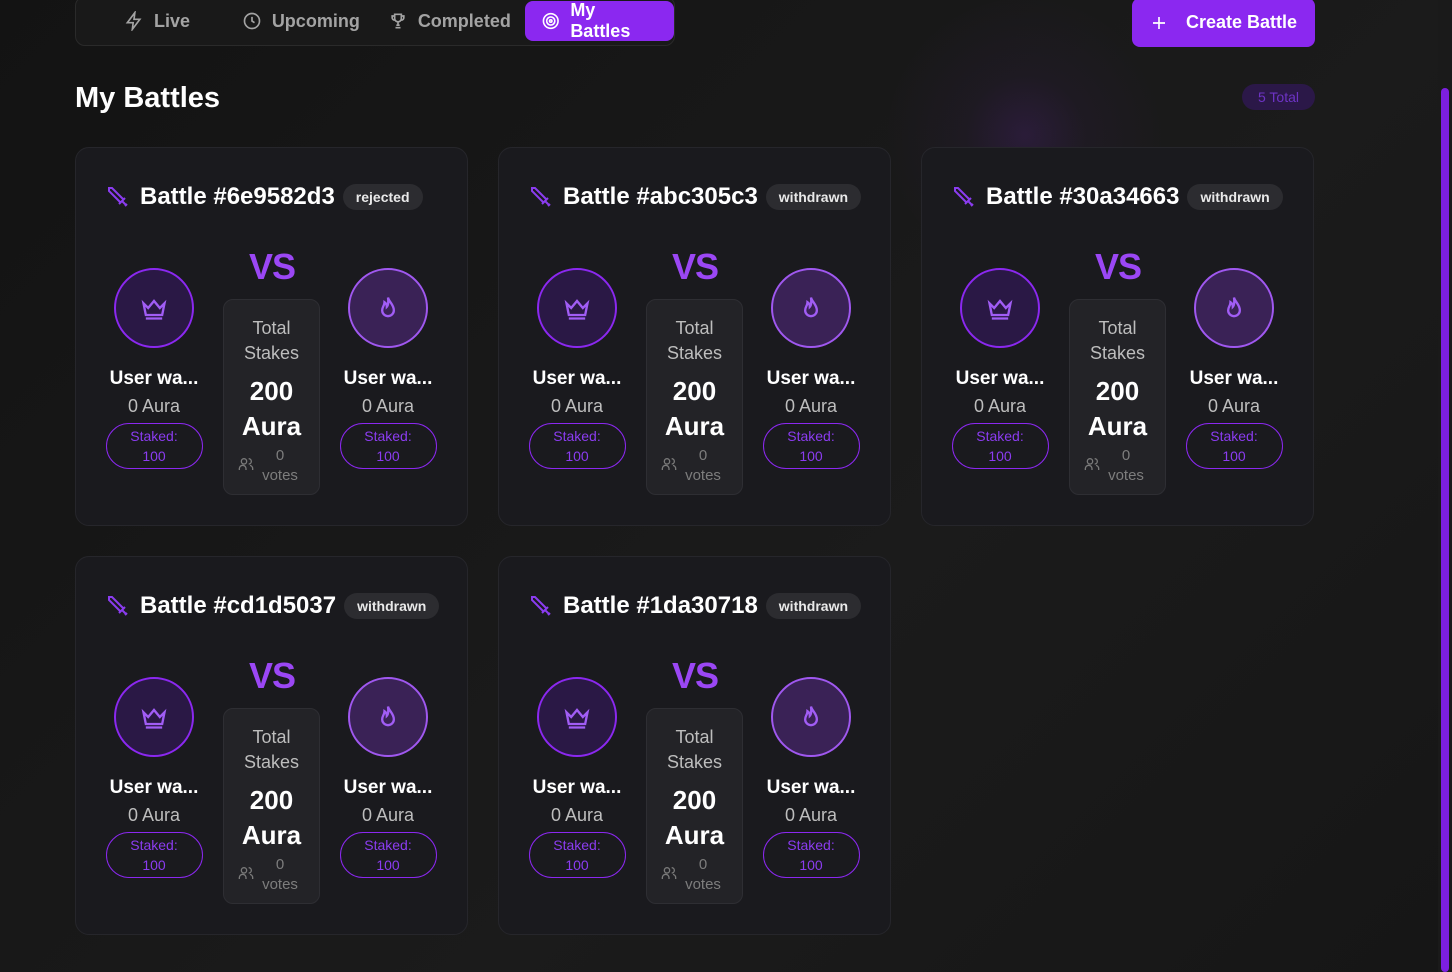 Image resolution: width=1452 pixels, height=972 pixels. What do you see at coordinates (1278, 97) in the screenshot?
I see `total-count-badge: 5 Total` at bounding box center [1278, 97].